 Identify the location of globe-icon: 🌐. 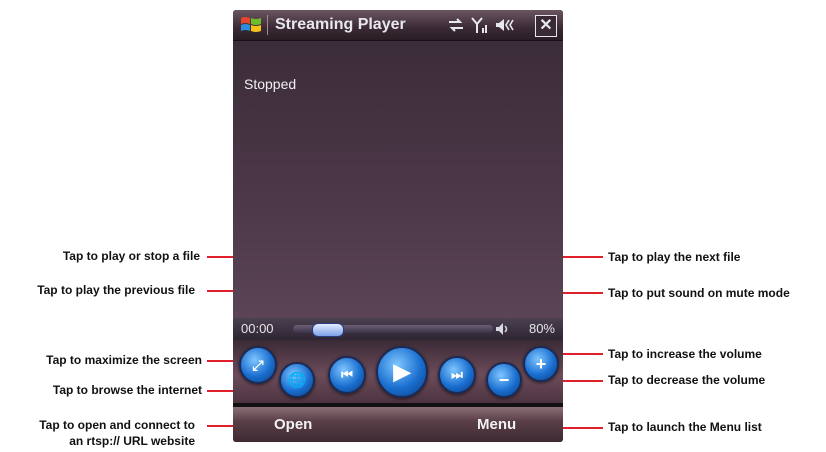
(297, 380).